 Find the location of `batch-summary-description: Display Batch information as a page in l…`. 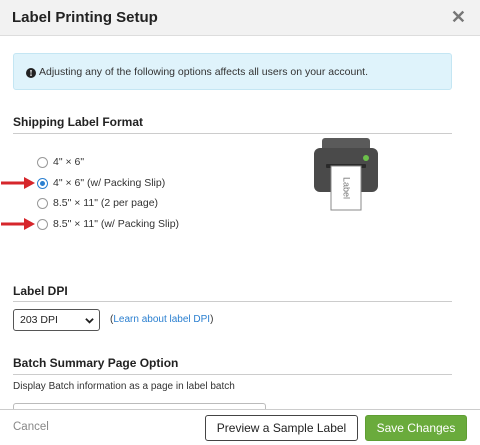

batch-summary-description: Display Batch information as a page in l… is located at coordinates (124, 386).